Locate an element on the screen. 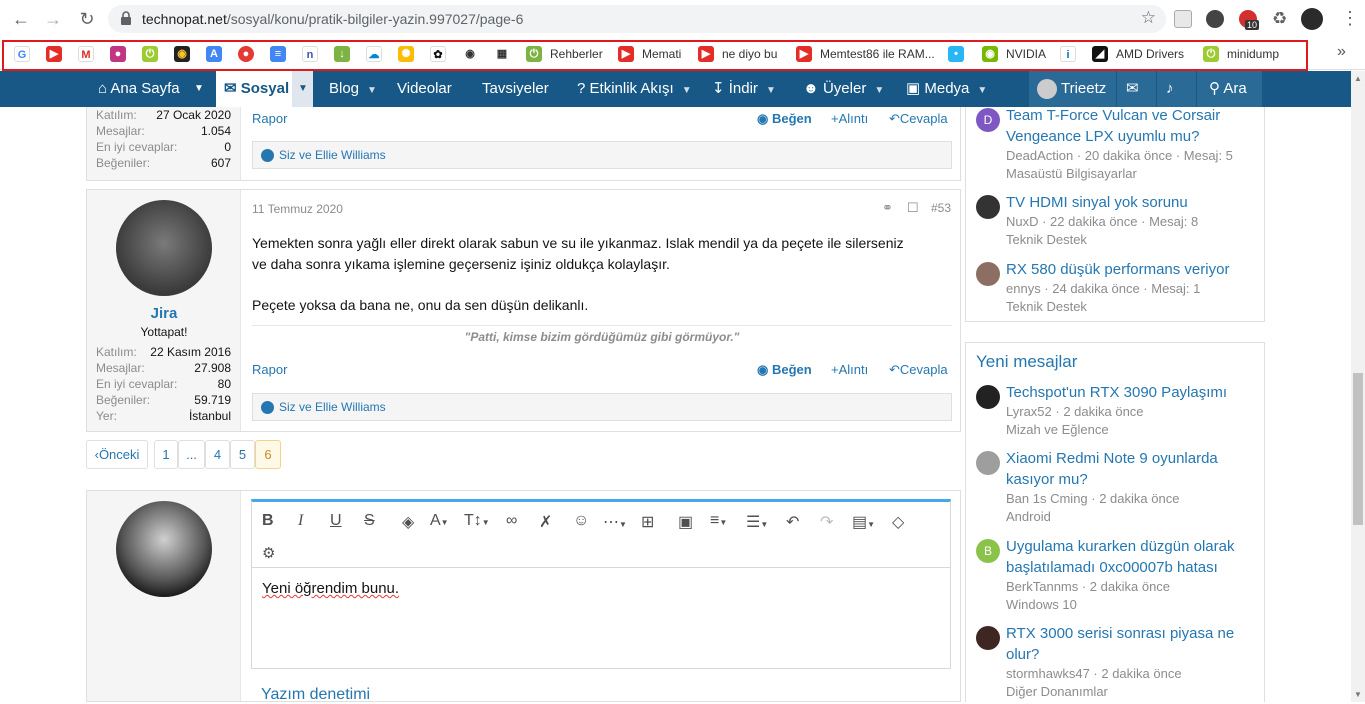 The width and height of the screenshot is (1365, 704). align-icon: ☰▼ is located at coordinates (757, 522).